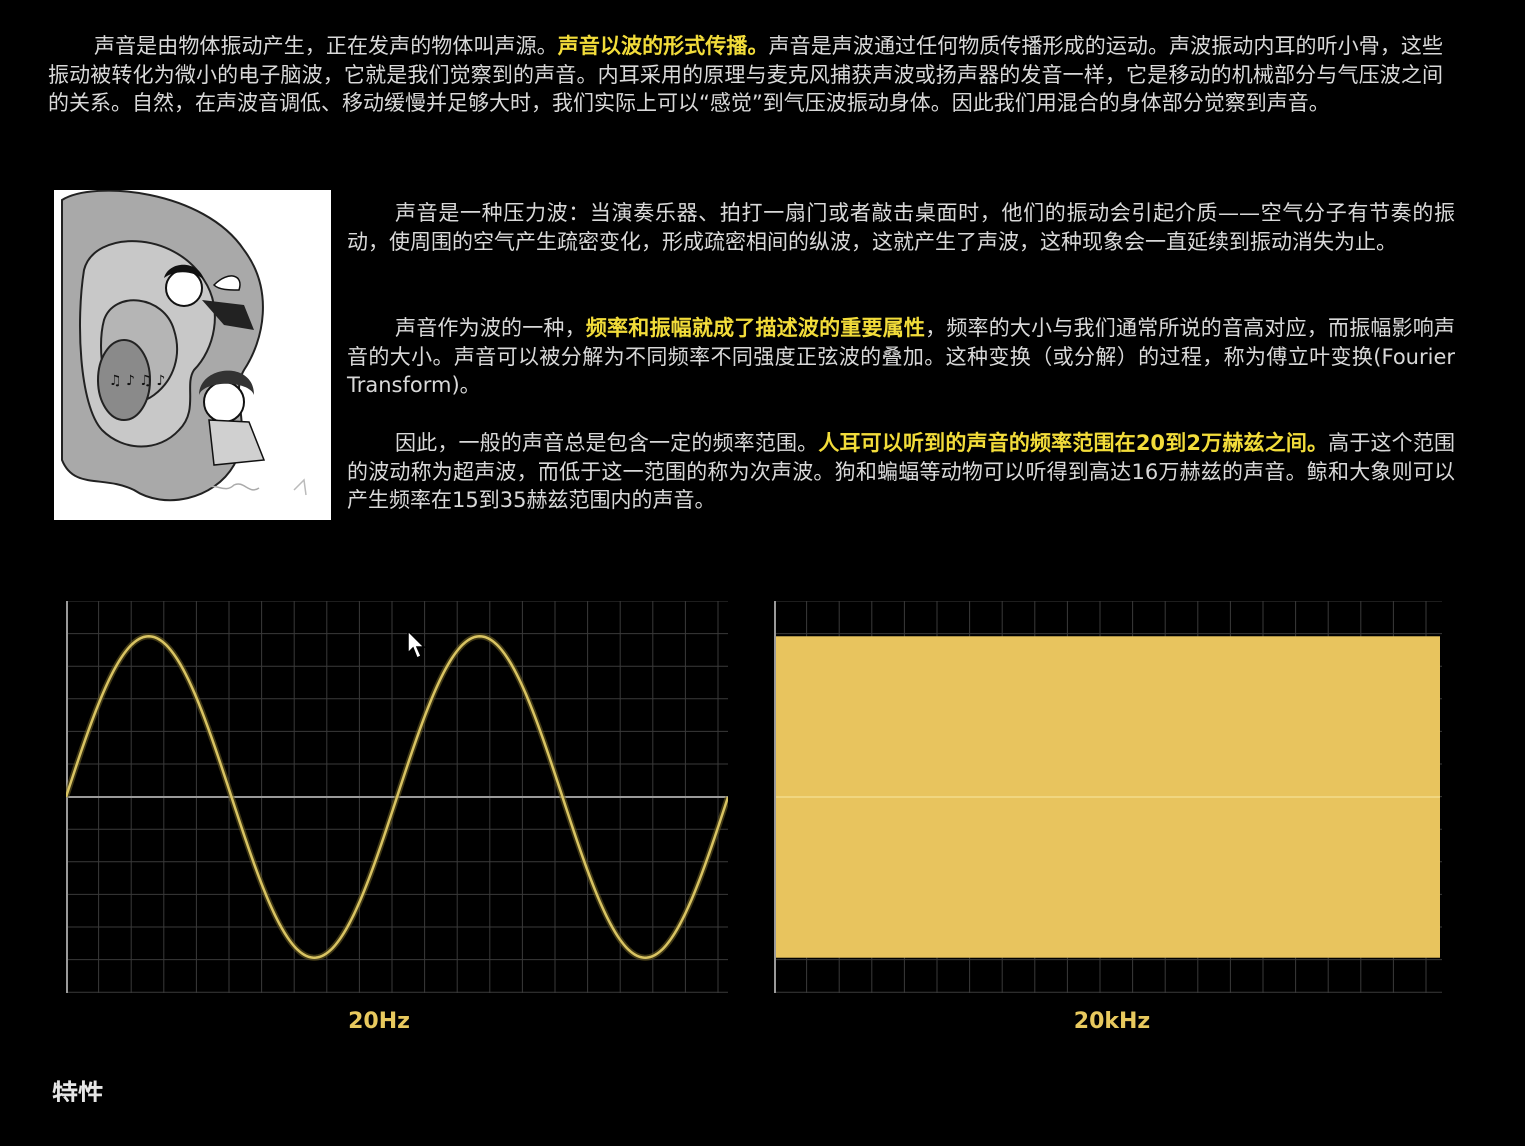  I want to click on intro-highlight: 声音以波的形式传播。, so click(663, 46).